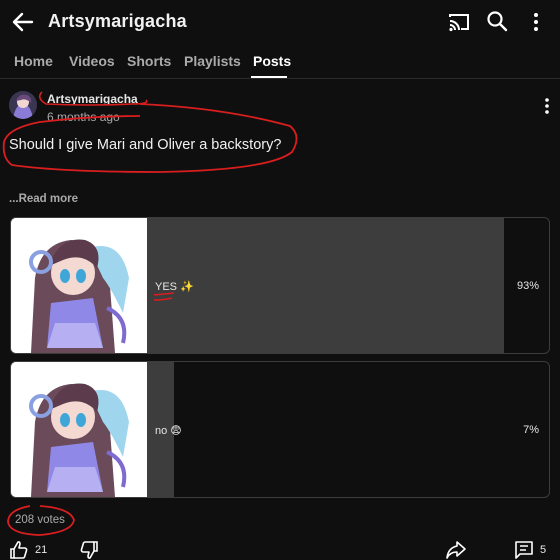 The width and height of the screenshot is (560, 560). Describe the element at coordinates (280, 22) in the screenshot. I see `top-bar: Artsymarigacha` at that location.